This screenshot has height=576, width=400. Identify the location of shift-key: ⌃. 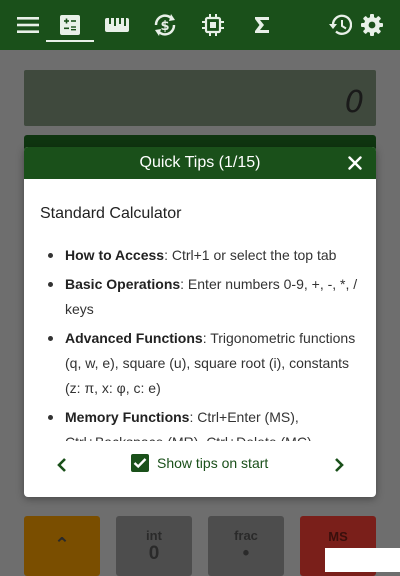
(62, 546).